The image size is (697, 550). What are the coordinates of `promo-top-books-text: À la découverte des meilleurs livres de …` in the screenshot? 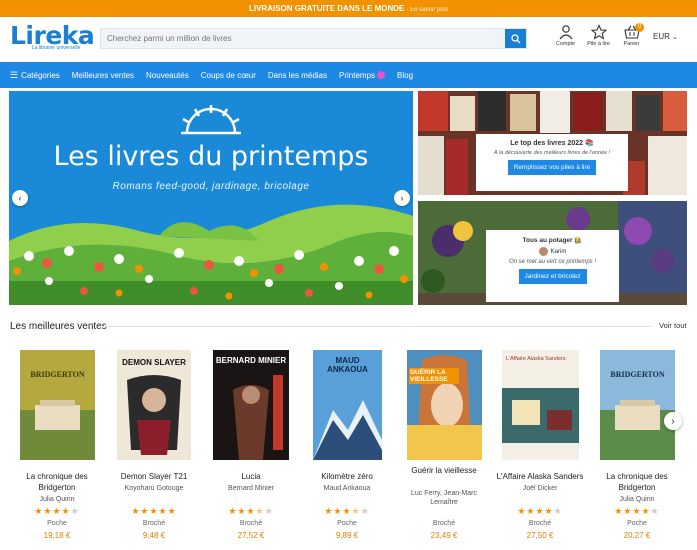 It's located at (552, 153).